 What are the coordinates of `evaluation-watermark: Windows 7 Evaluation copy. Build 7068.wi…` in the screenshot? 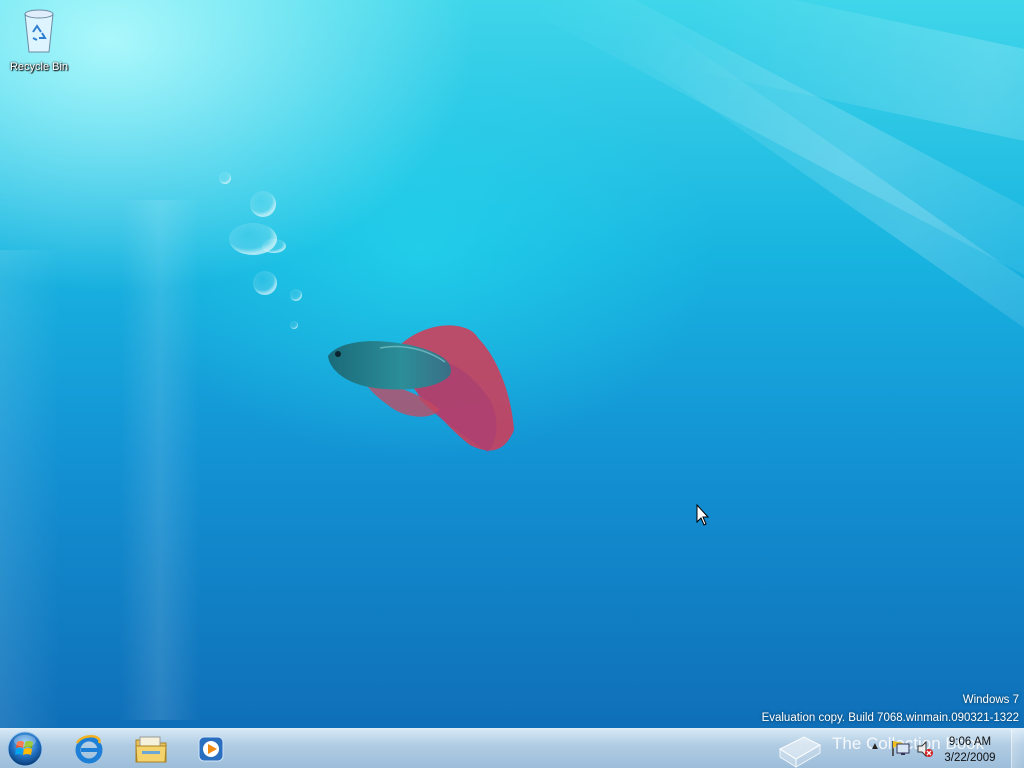 It's located at (890, 709).